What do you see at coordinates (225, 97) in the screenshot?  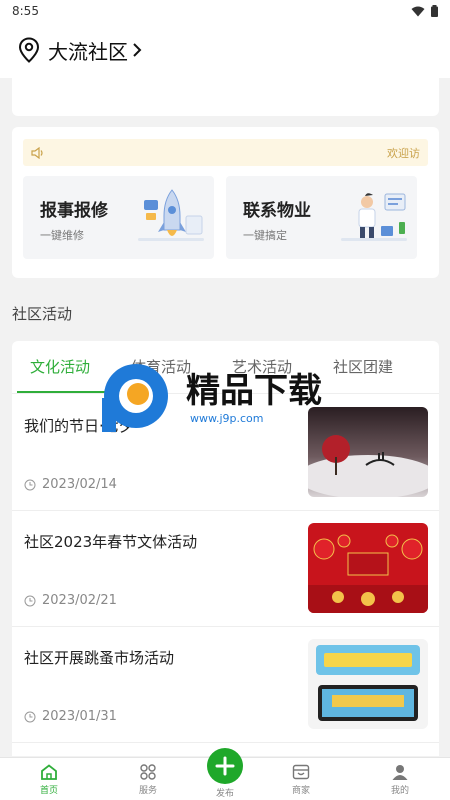 I see `banner-card` at bounding box center [225, 97].